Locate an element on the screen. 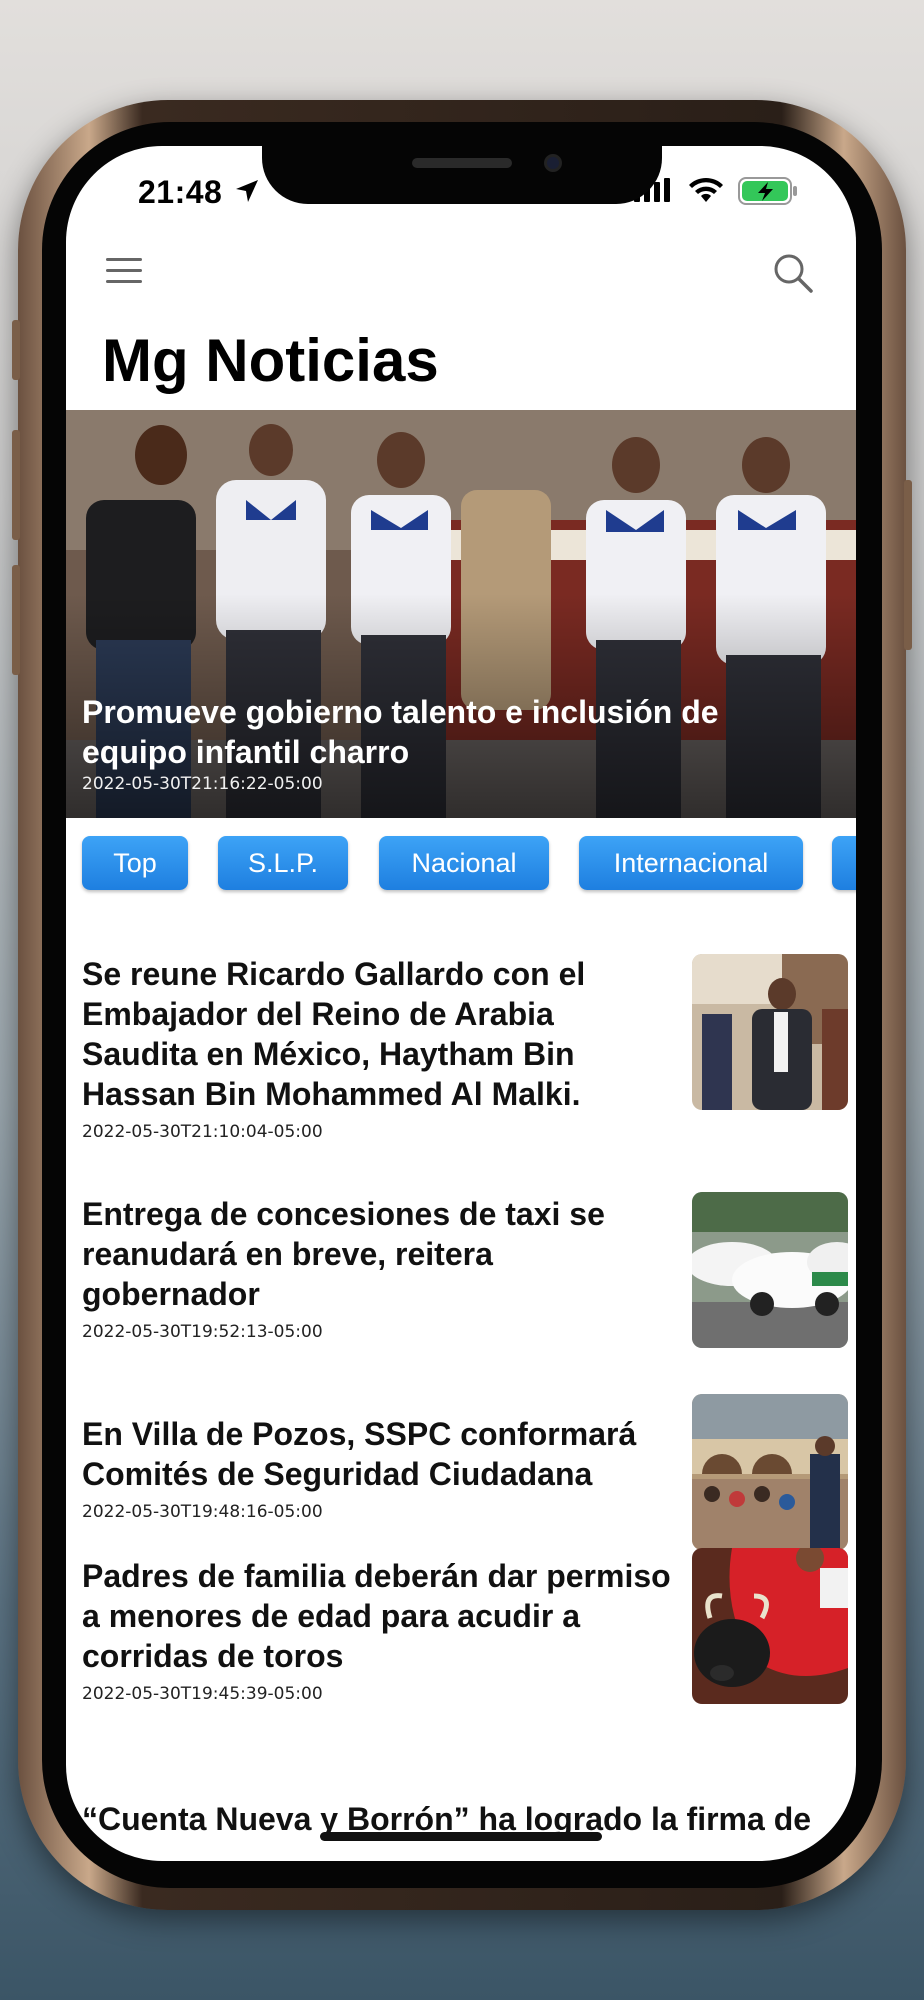  power-button is located at coordinates (908, 565).